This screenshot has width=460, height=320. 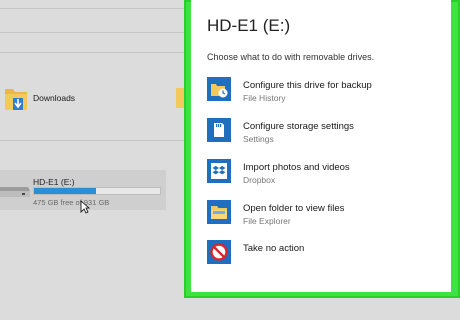 I want to click on sd-card-icon, so click(x=219, y=130).